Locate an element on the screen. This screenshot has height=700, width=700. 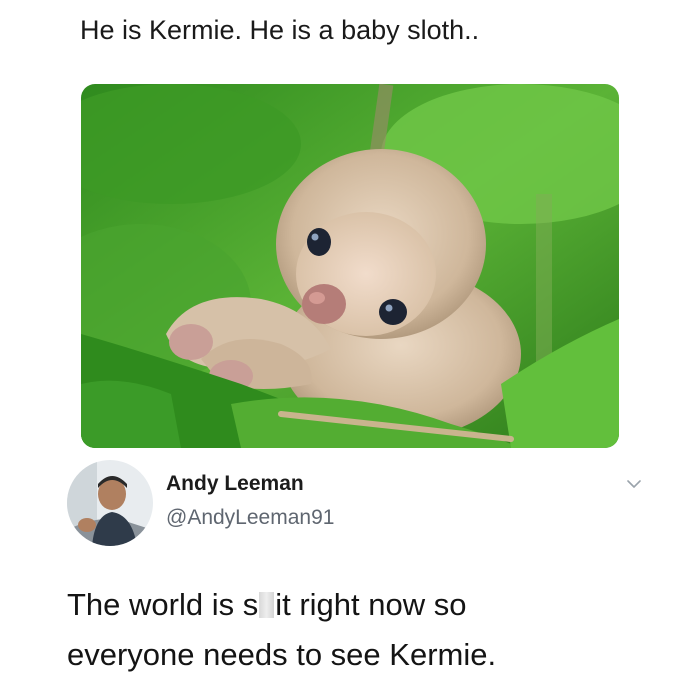
author-handle: @AndyLeeman91 is located at coordinates (250, 518).